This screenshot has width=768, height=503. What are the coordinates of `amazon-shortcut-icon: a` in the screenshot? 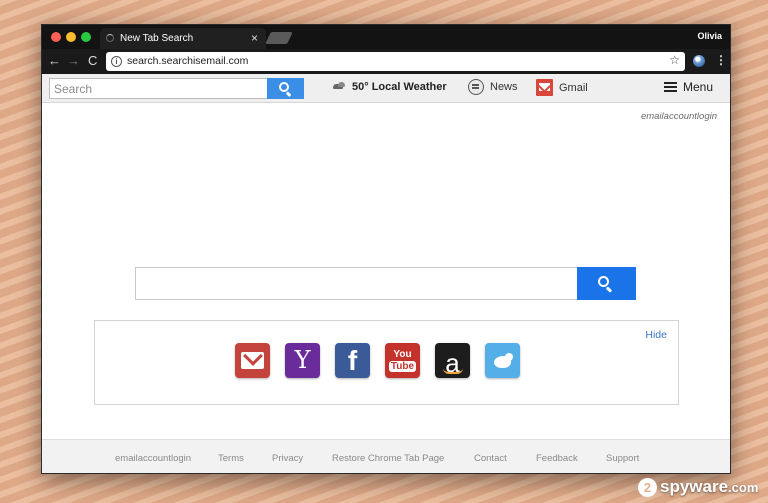 It's located at (452, 360).